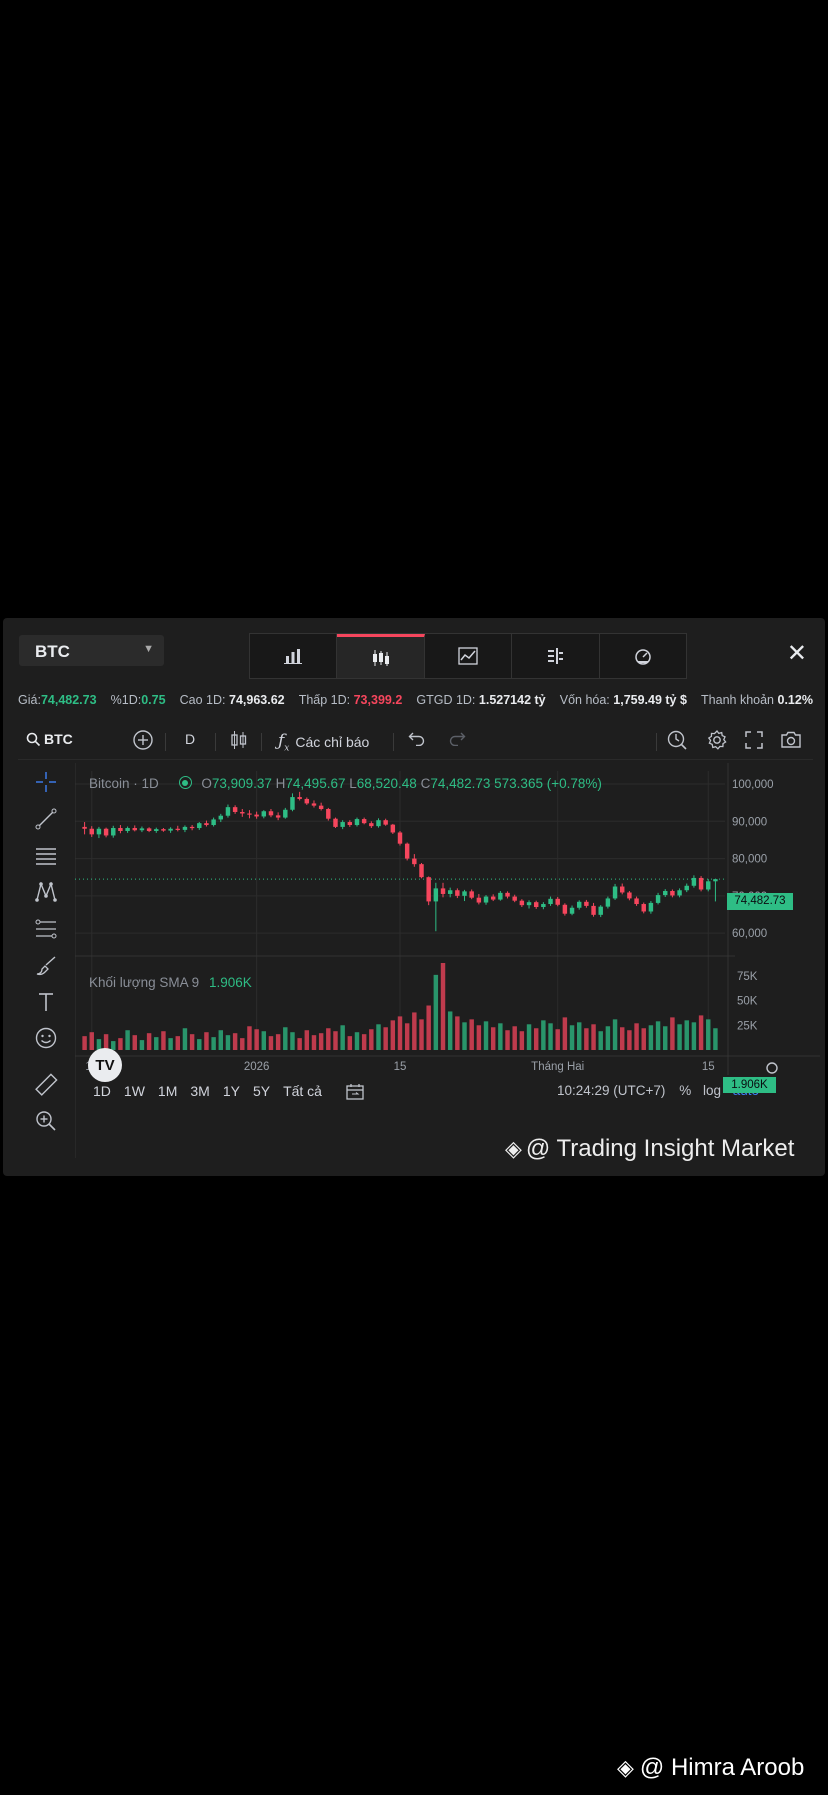  I want to click on log-scale-button: log, so click(712, 1090).